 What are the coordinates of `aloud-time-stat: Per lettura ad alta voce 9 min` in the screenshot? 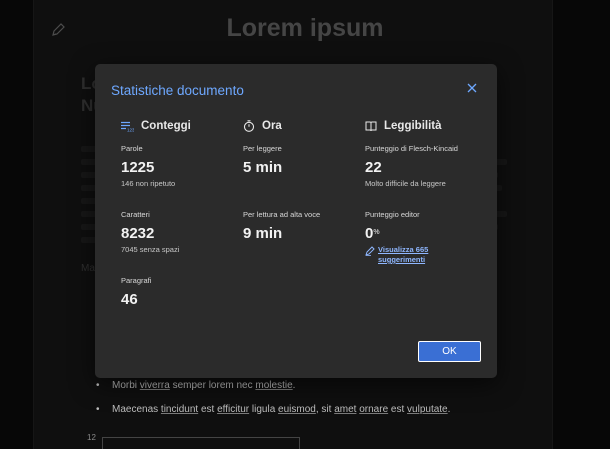 It's located at (281, 226).